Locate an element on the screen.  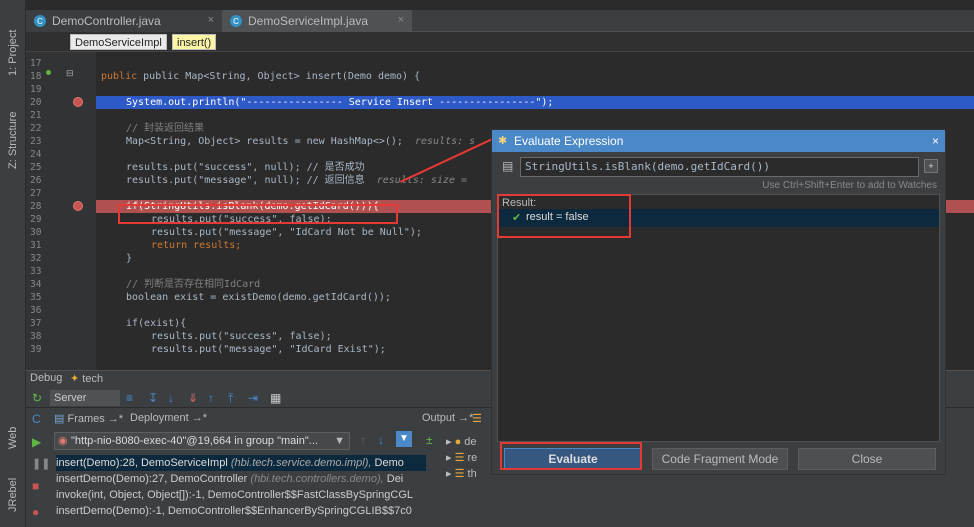
highlight-box-evaluate is located at coordinates (571, 456).